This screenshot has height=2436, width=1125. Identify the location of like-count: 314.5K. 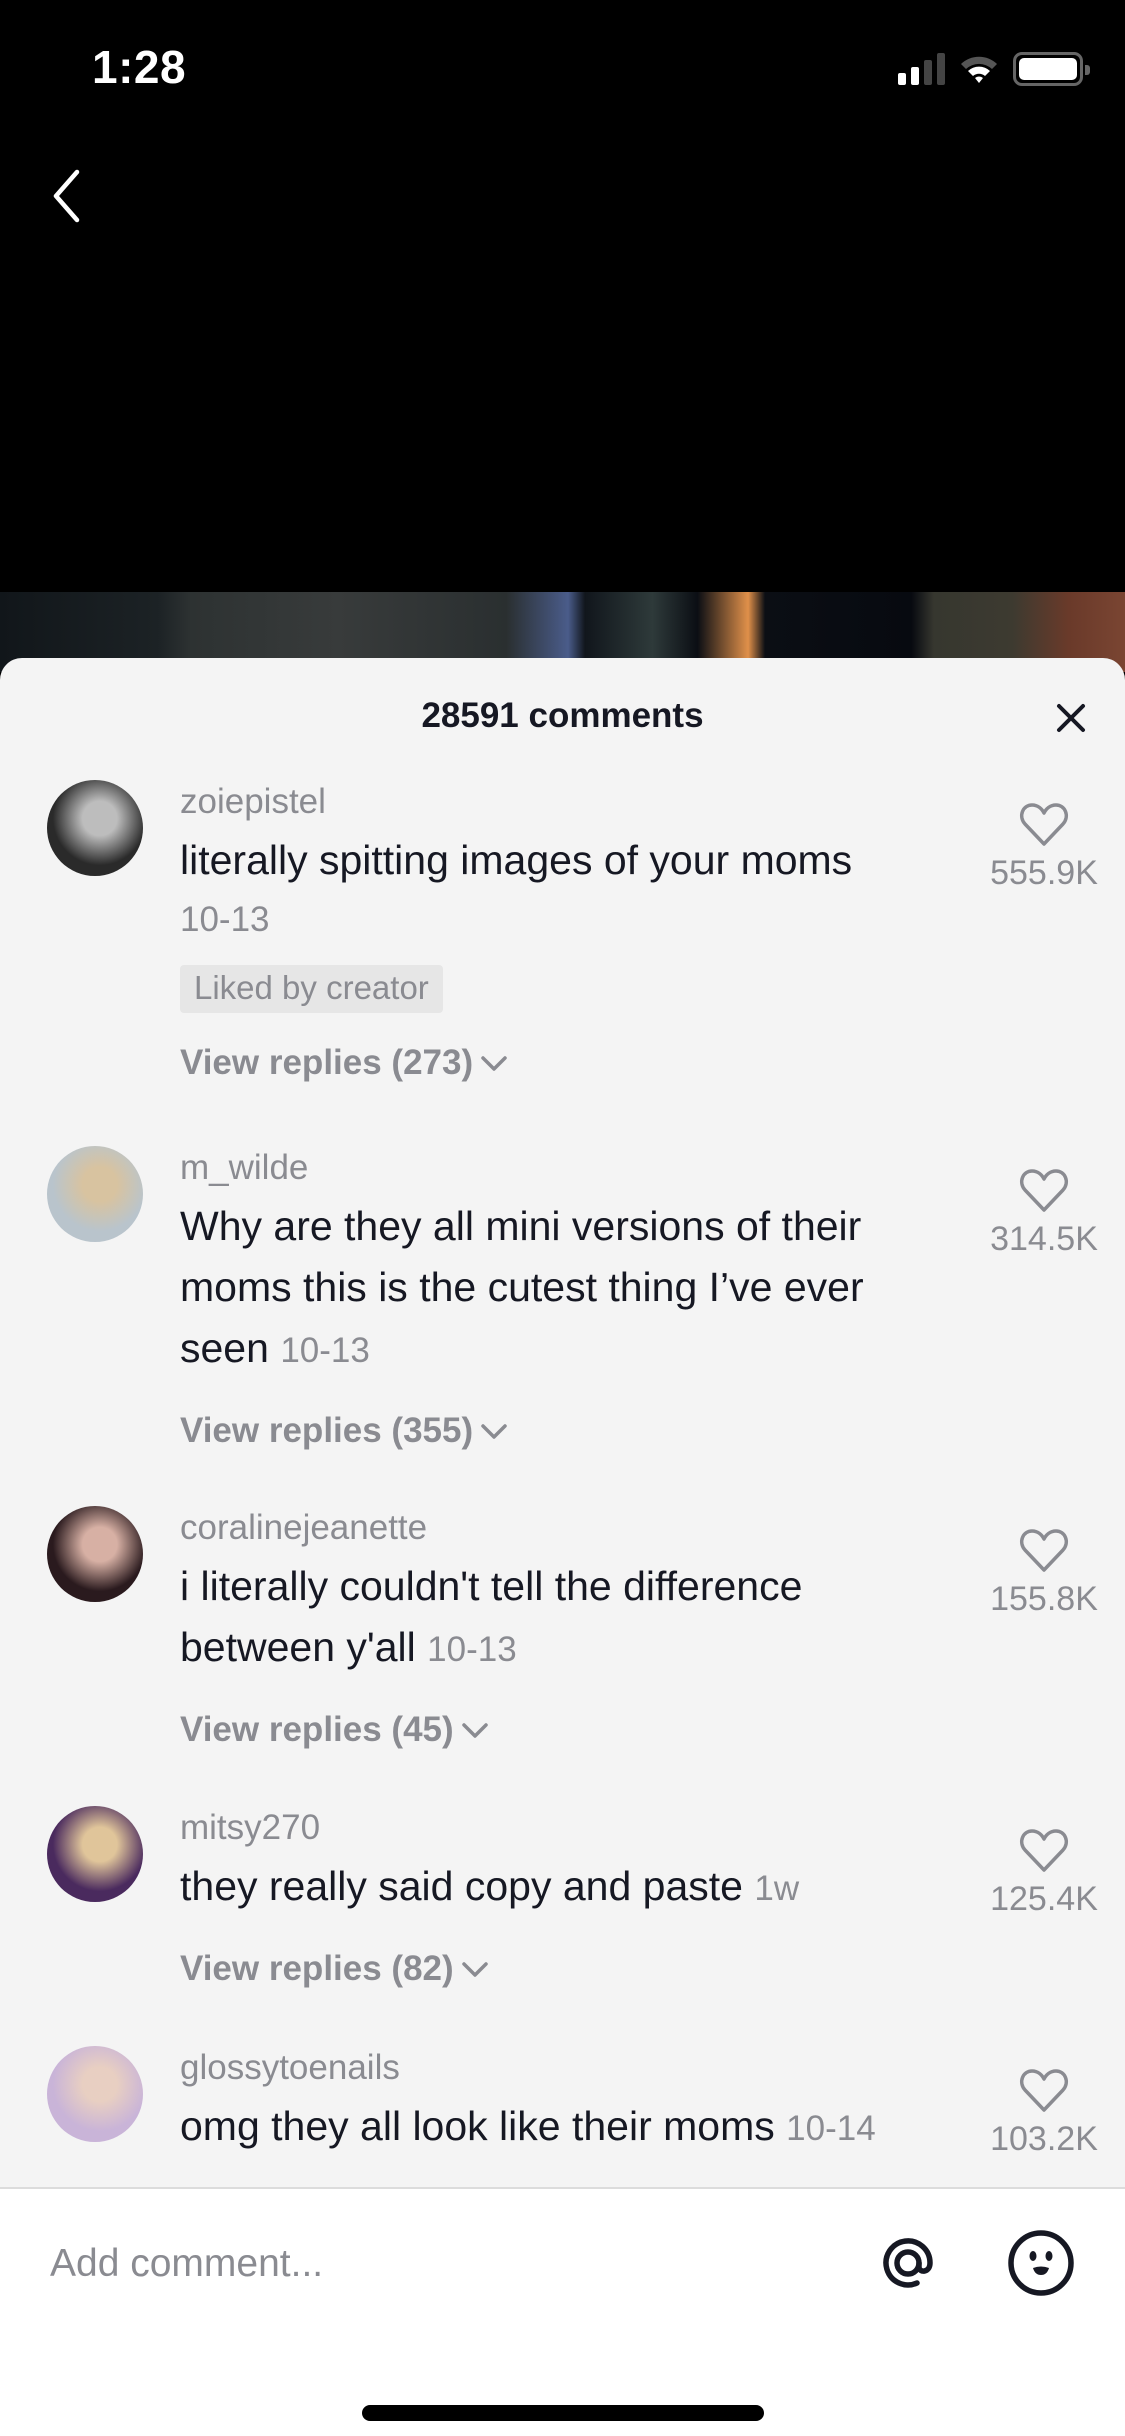
(1044, 1239).